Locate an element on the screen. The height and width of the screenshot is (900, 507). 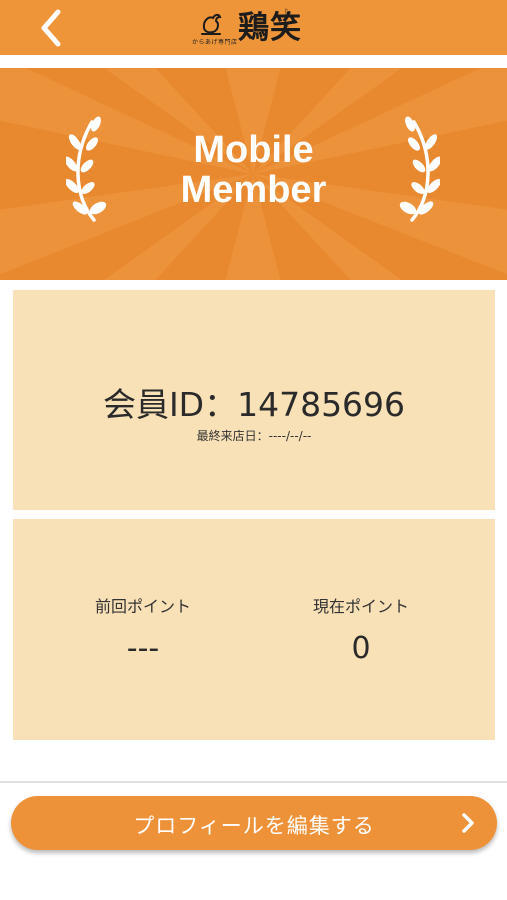
last-visit-date: 最終来店日：----/--/-- is located at coordinates (254, 436).